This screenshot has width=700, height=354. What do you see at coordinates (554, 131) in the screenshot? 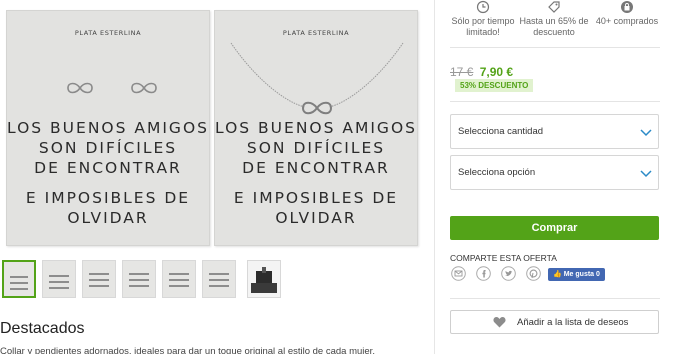
I see `quantity-select: Selecciona cantidad` at bounding box center [554, 131].